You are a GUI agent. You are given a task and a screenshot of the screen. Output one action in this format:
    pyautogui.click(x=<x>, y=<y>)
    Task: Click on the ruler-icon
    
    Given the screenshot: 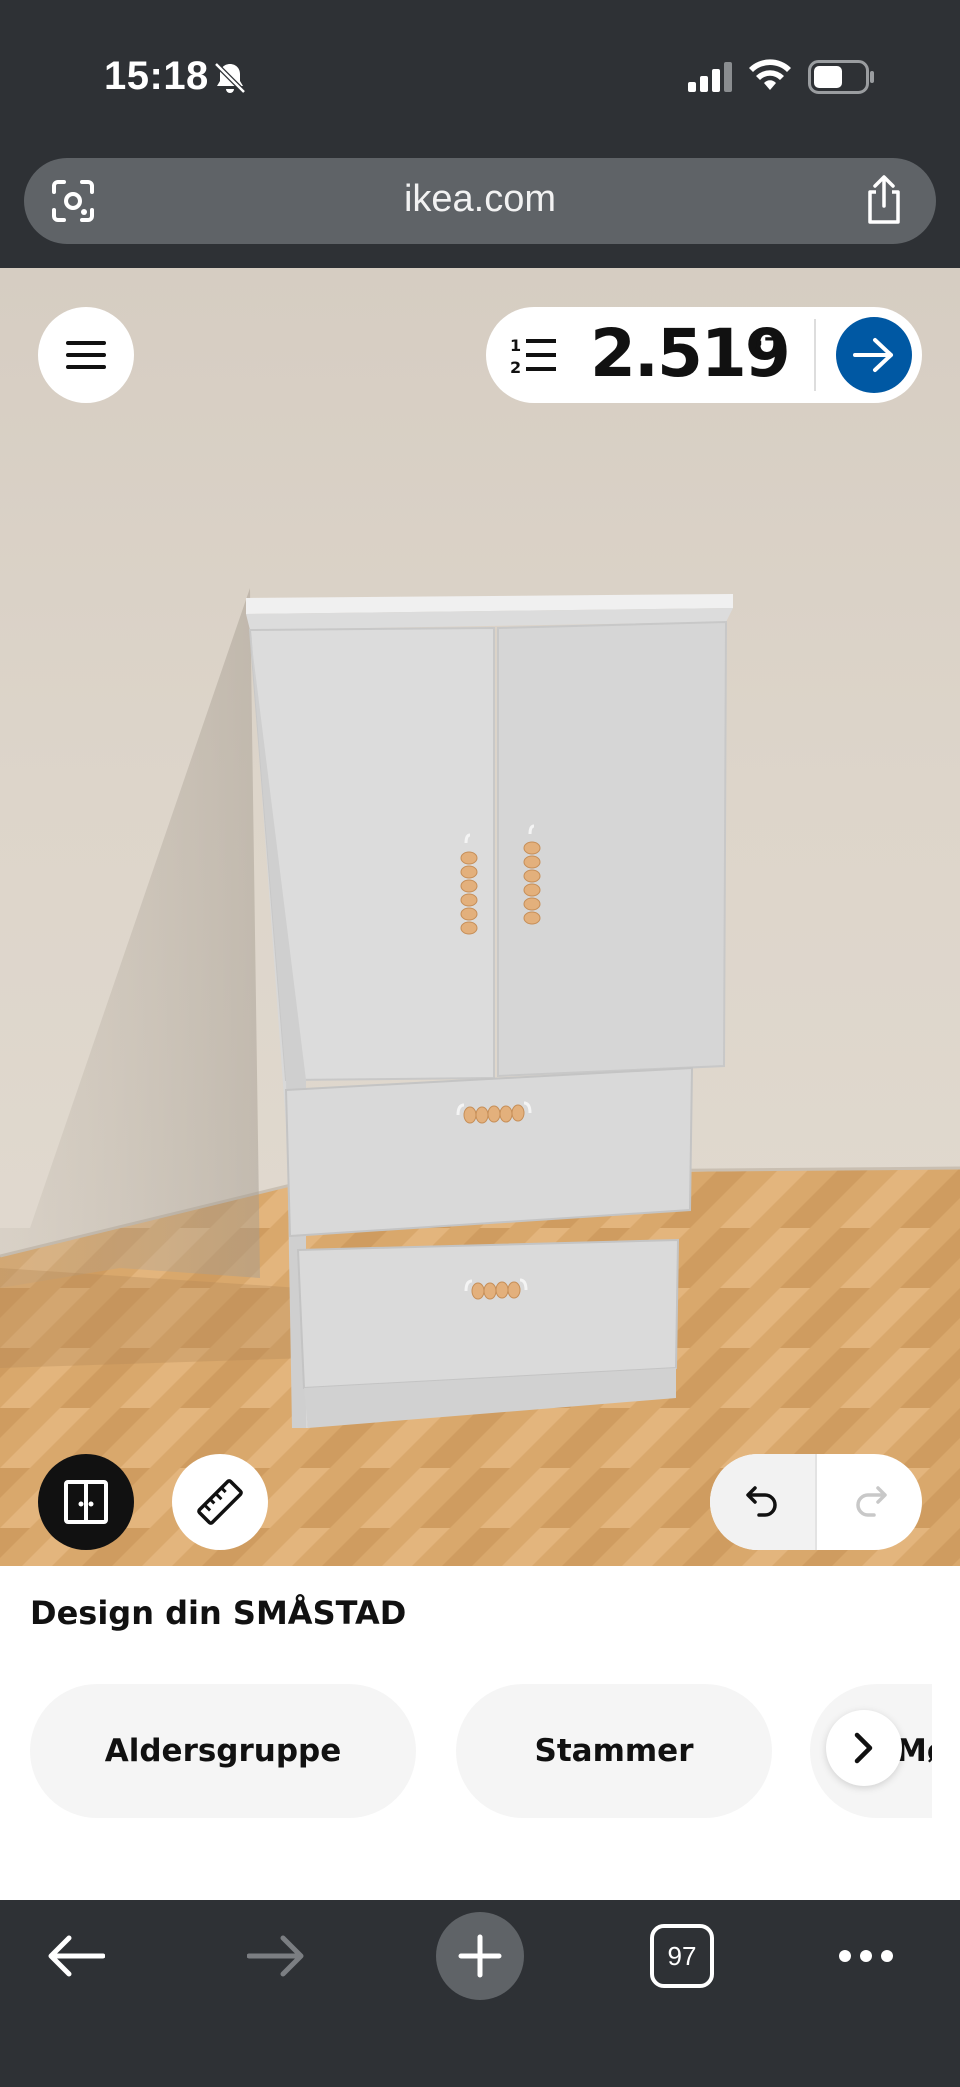 What is the action you would take?
    pyautogui.click(x=220, y=1502)
    